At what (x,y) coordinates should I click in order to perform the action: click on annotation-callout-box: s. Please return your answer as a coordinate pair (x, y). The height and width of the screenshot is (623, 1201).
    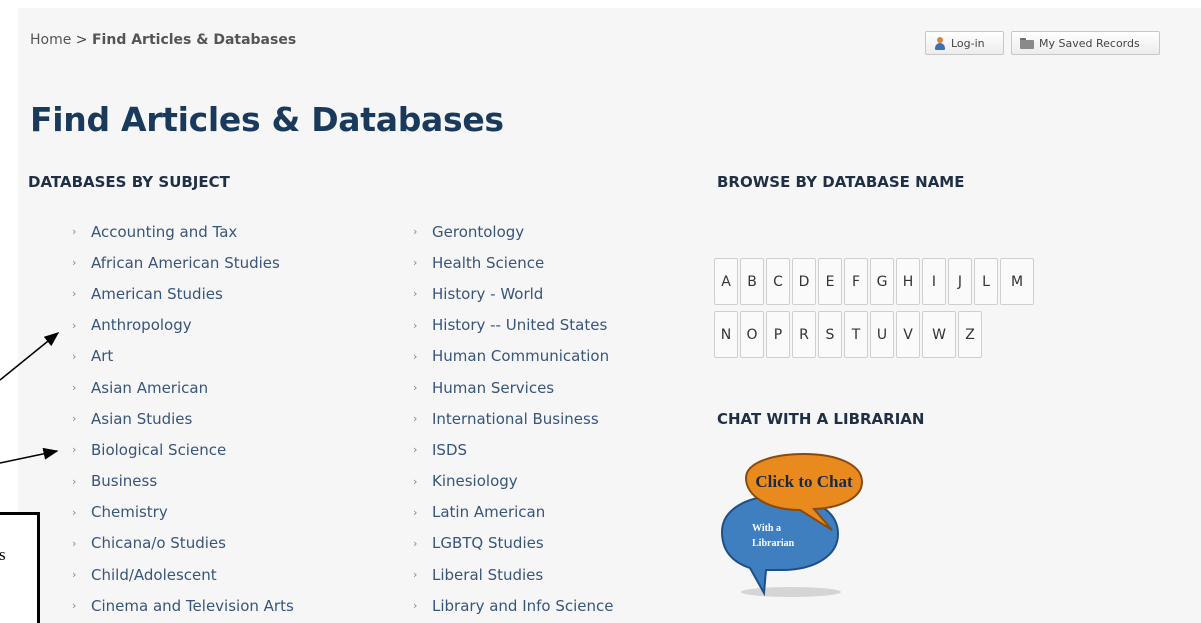
    Looking at the image, I should click on (20, 567).